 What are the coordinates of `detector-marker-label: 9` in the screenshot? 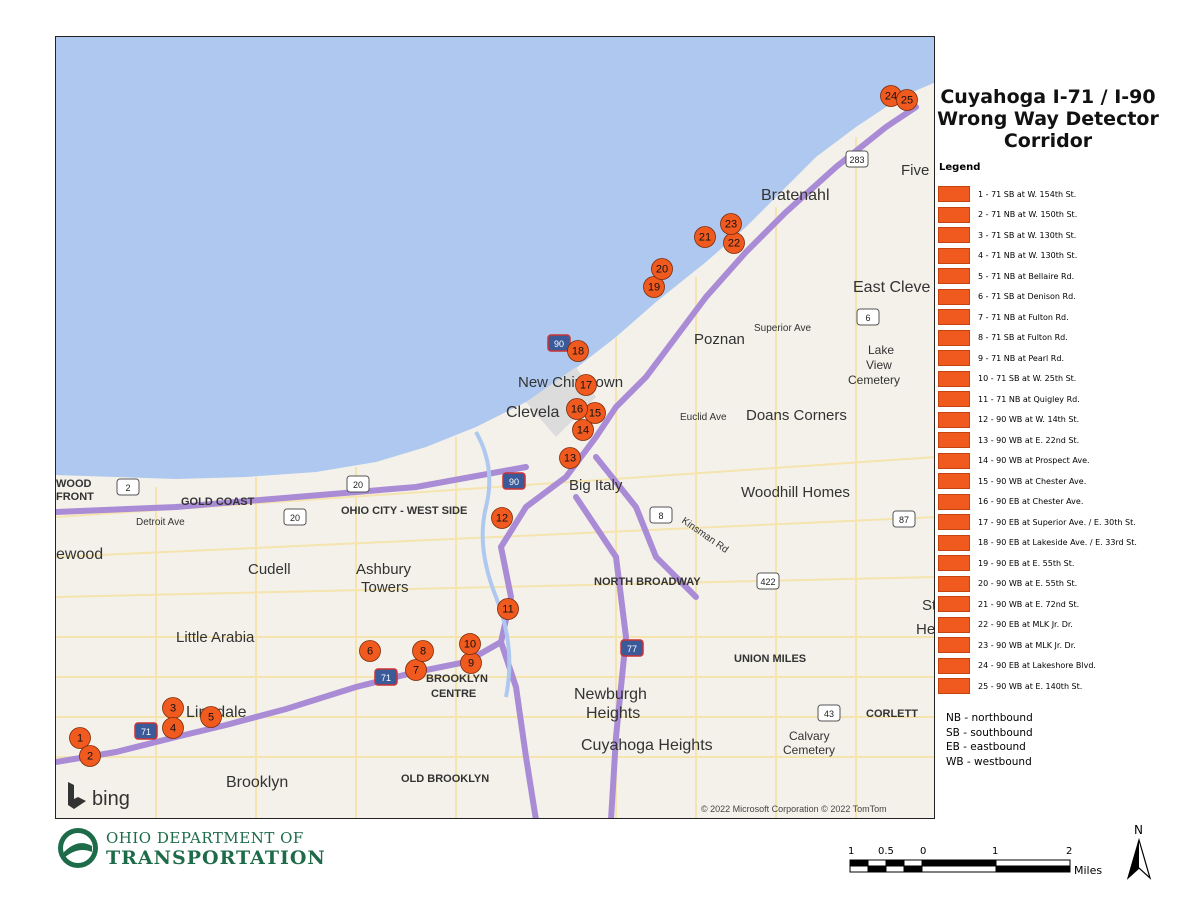 It's located at (471, 664).